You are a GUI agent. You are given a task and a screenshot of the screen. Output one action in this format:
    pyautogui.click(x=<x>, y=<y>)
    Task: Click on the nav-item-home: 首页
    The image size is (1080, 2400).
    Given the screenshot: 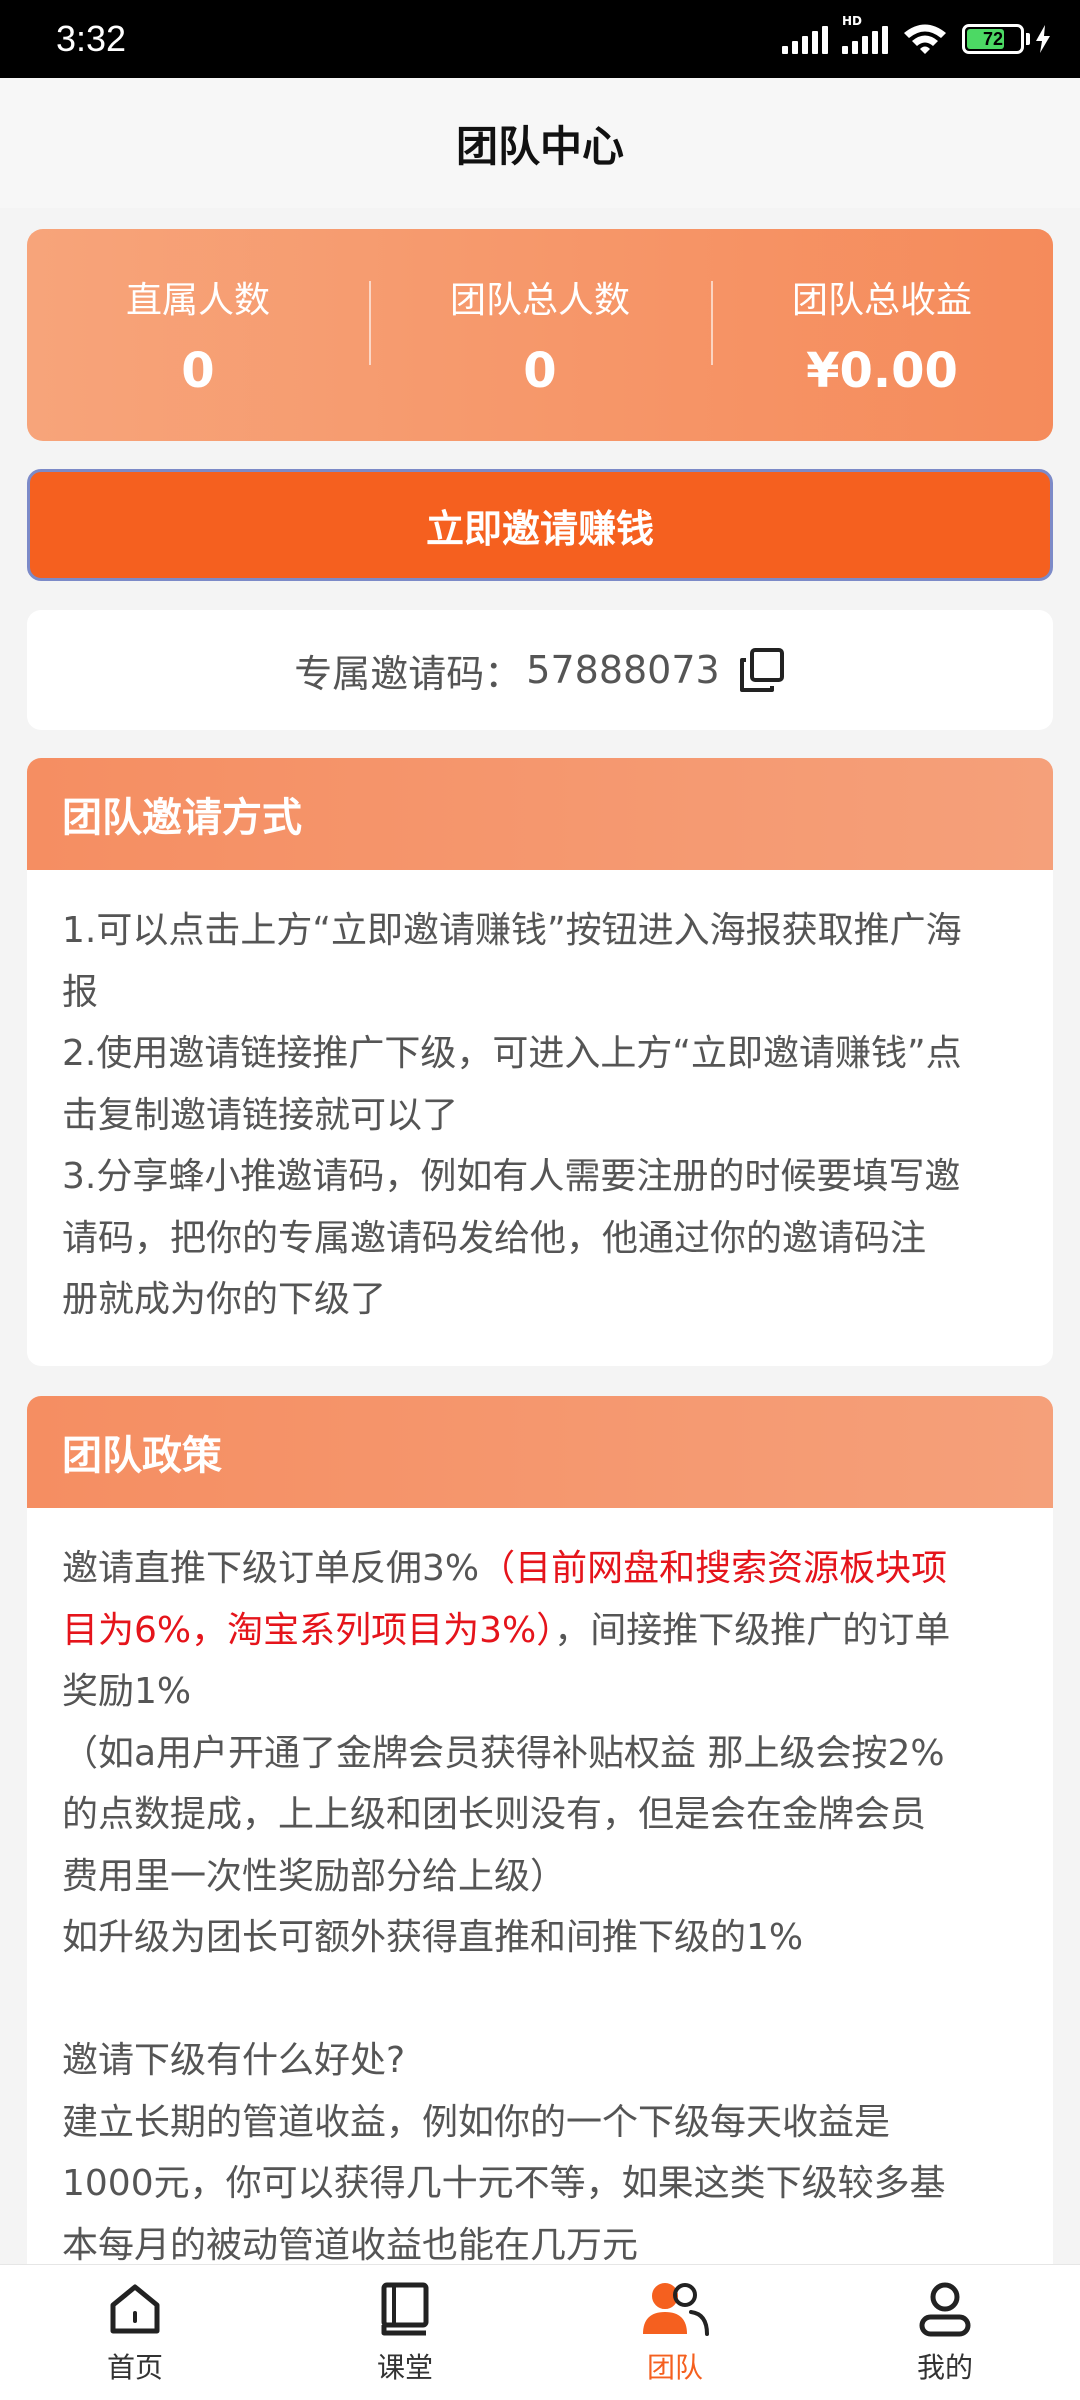 What is the action you would take?
    pyautogui.click(x=135, y=2332)
    